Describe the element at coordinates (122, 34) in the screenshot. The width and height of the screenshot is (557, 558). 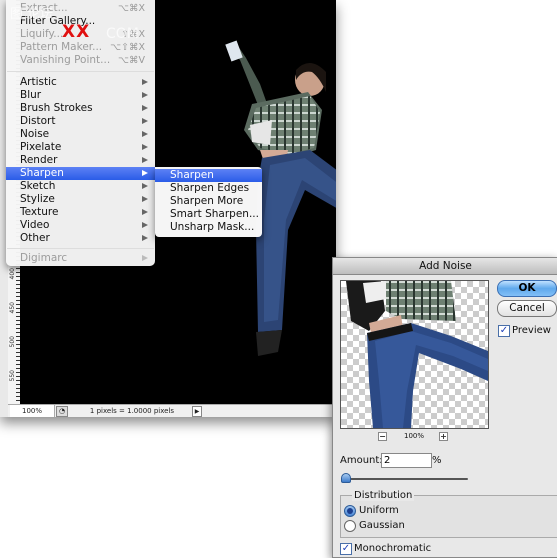
I see `watermark-ghost: COM` at that location.